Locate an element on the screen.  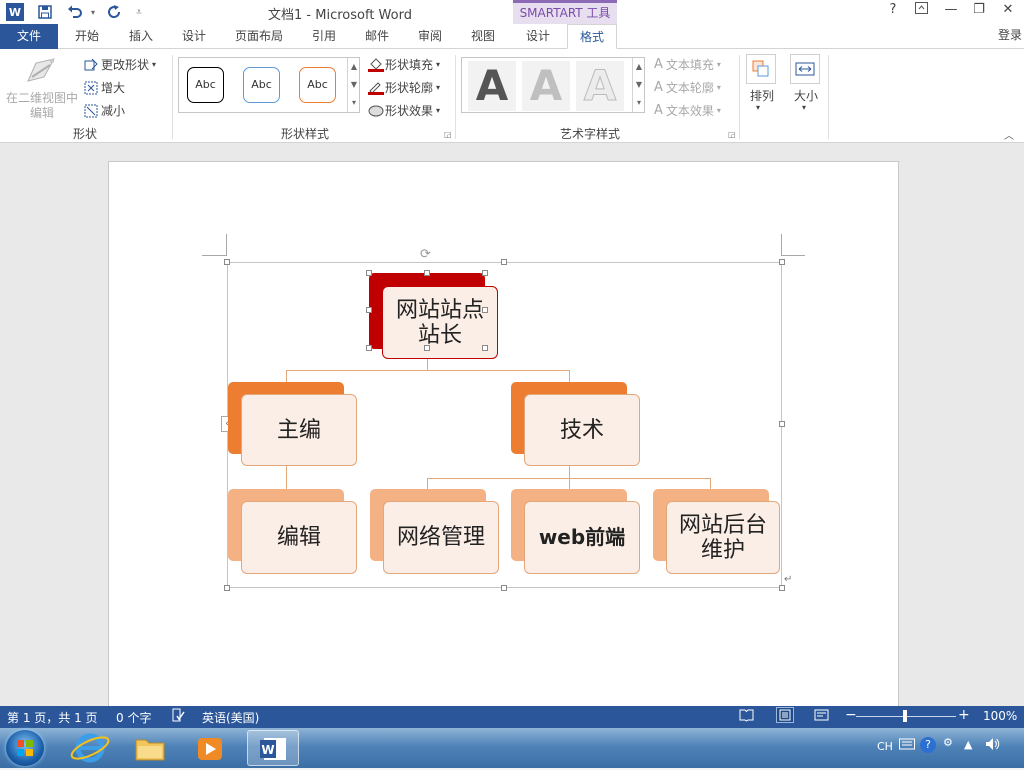
tab-page-layout: 页面布局 is located at coordinates (259, 36).